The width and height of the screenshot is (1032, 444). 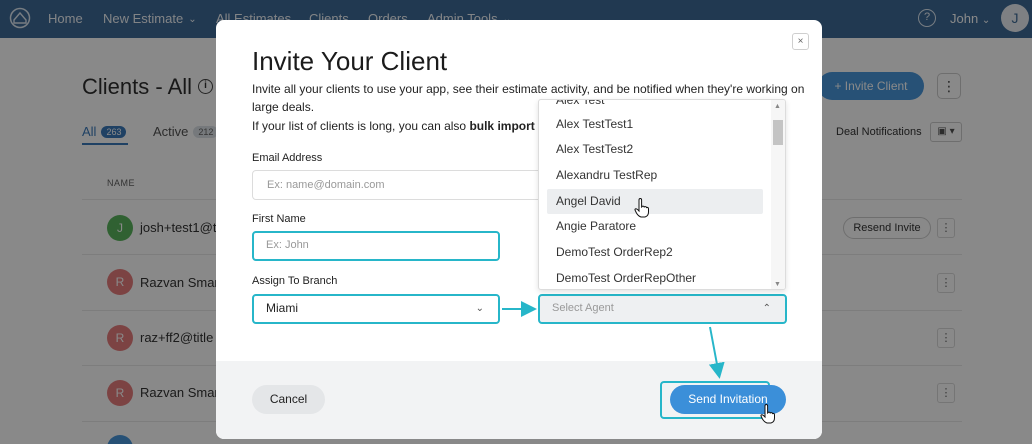 What do you see at coordinates (716, 352) in the screenshot?
I see `arrow-agent-to-send` at bounding box center [716, 352].